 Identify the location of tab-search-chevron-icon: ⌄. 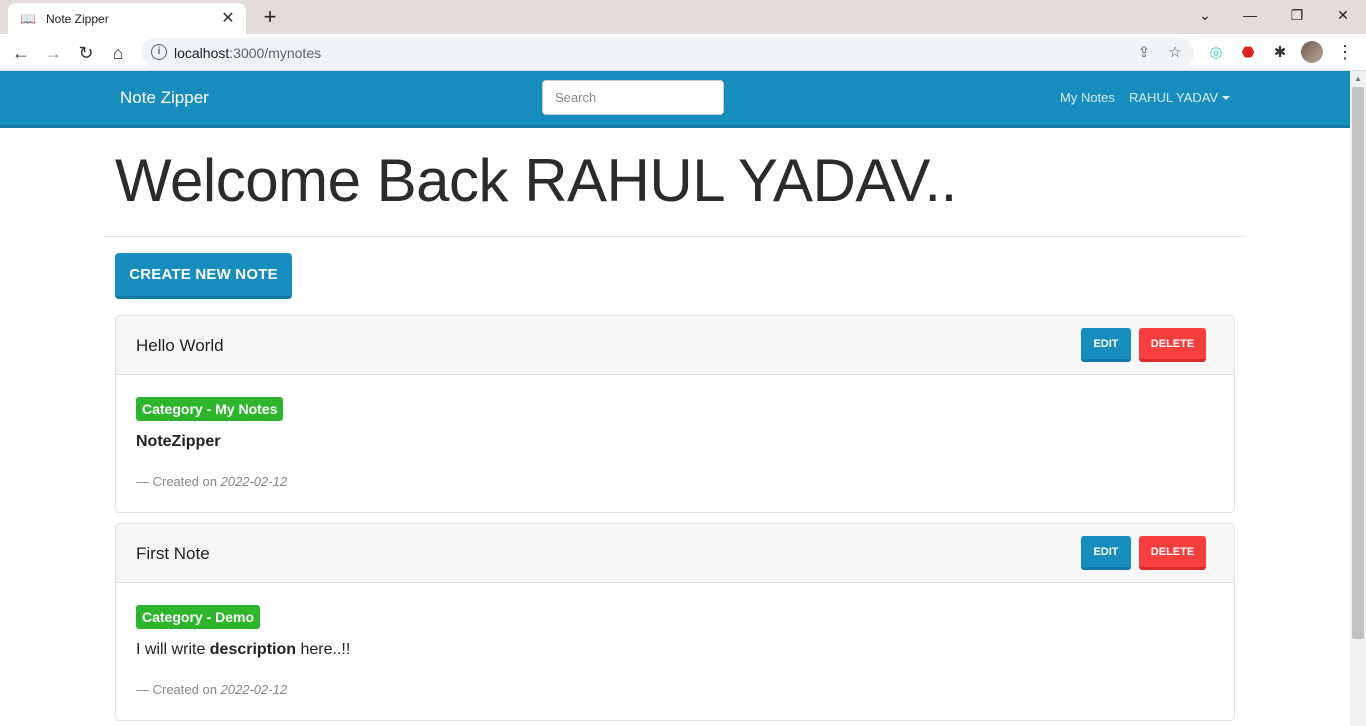
(1205, 15).